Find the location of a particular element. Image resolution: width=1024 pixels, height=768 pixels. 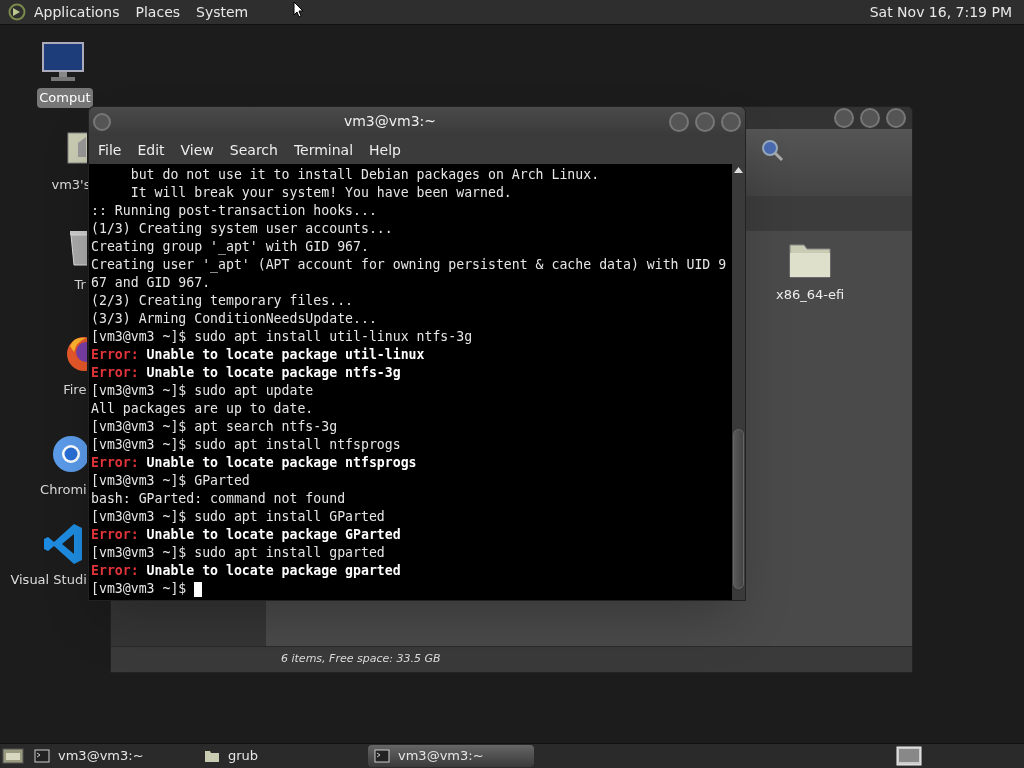

menu-item: Search is located at coordinates (253, 150).